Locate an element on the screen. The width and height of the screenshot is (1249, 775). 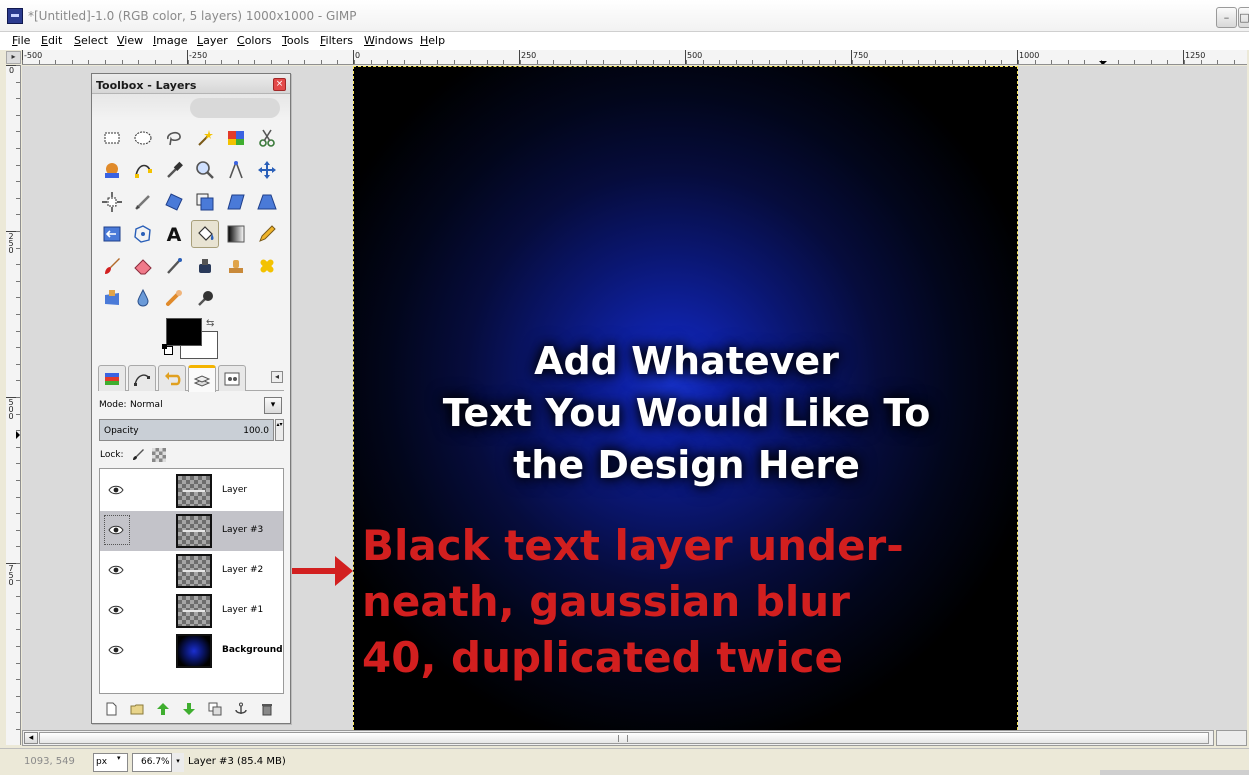
layer-name: Layer #2 is located at coordinates (242, 570).